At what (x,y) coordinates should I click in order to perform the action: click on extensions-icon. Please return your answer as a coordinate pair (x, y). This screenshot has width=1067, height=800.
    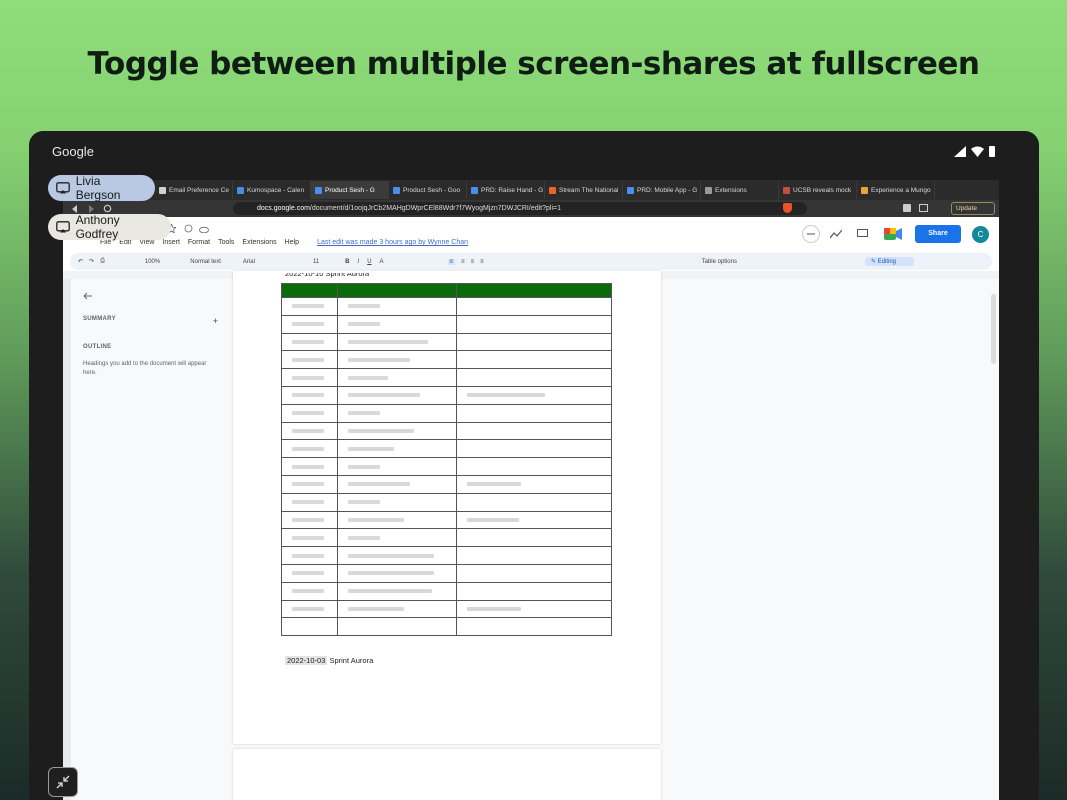
    Looking at the image, I should click on (907, 208).